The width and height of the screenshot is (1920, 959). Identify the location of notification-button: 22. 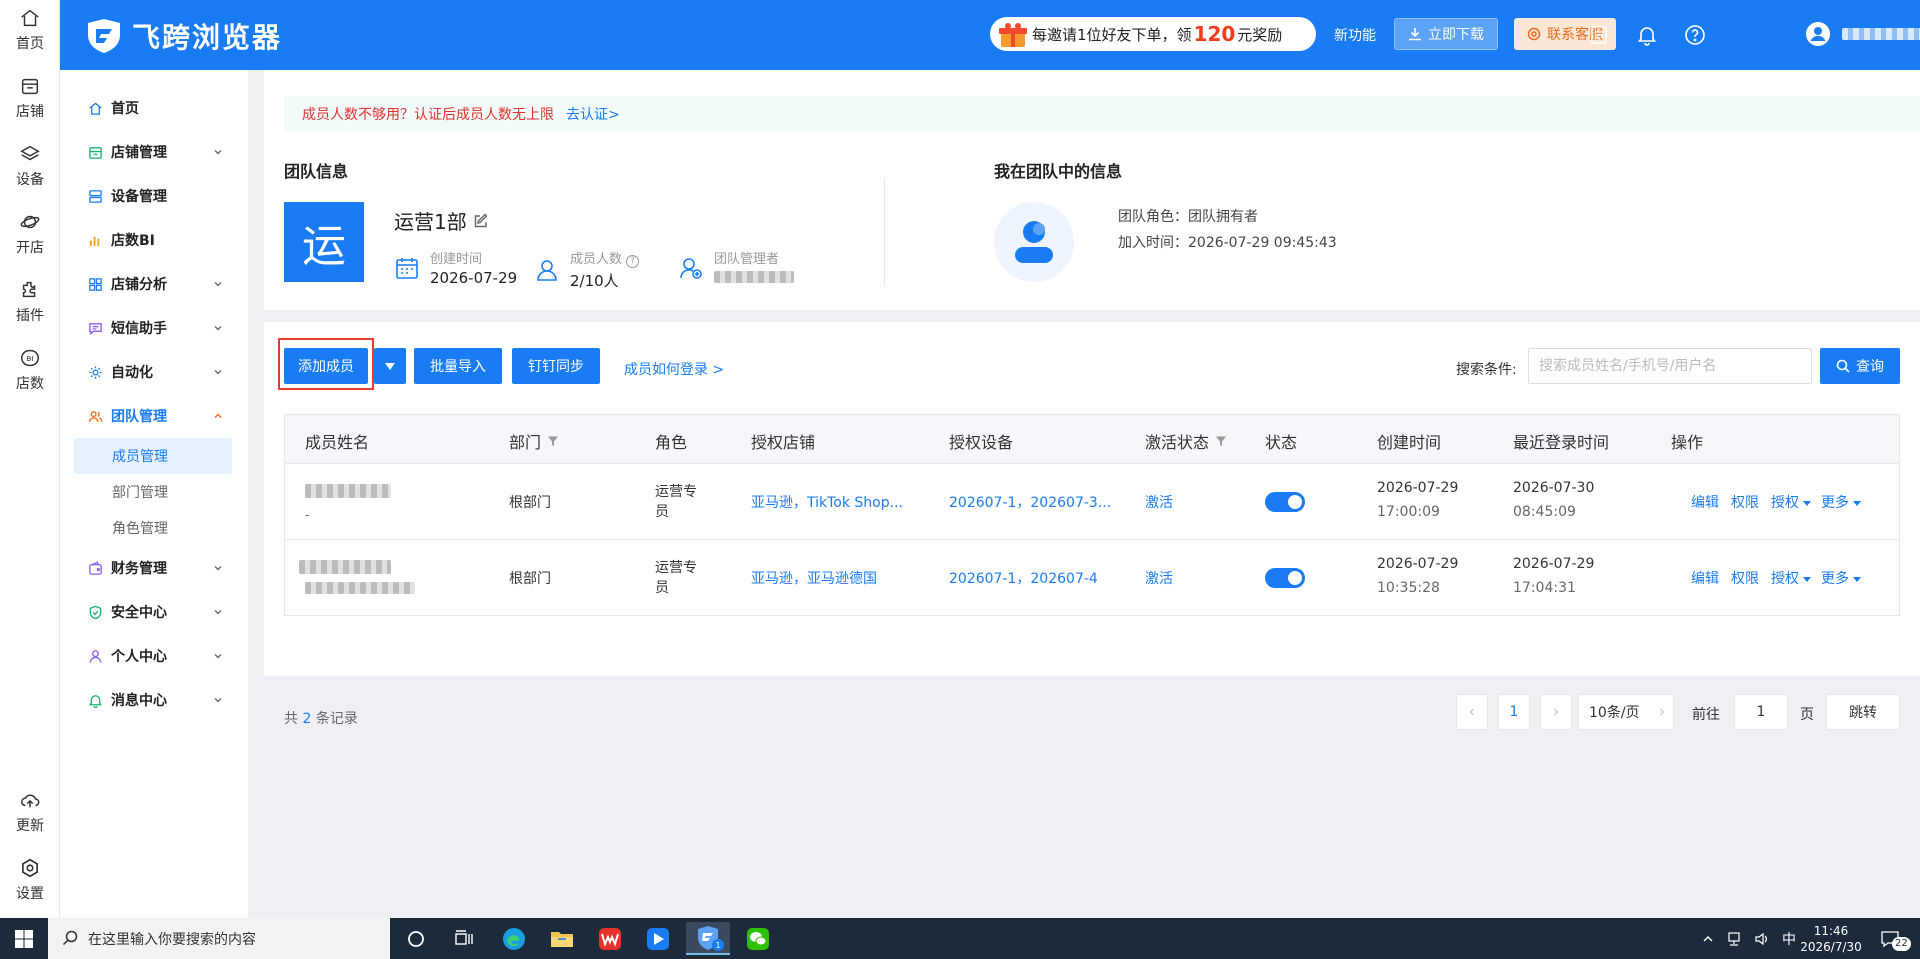
(1895, 938).